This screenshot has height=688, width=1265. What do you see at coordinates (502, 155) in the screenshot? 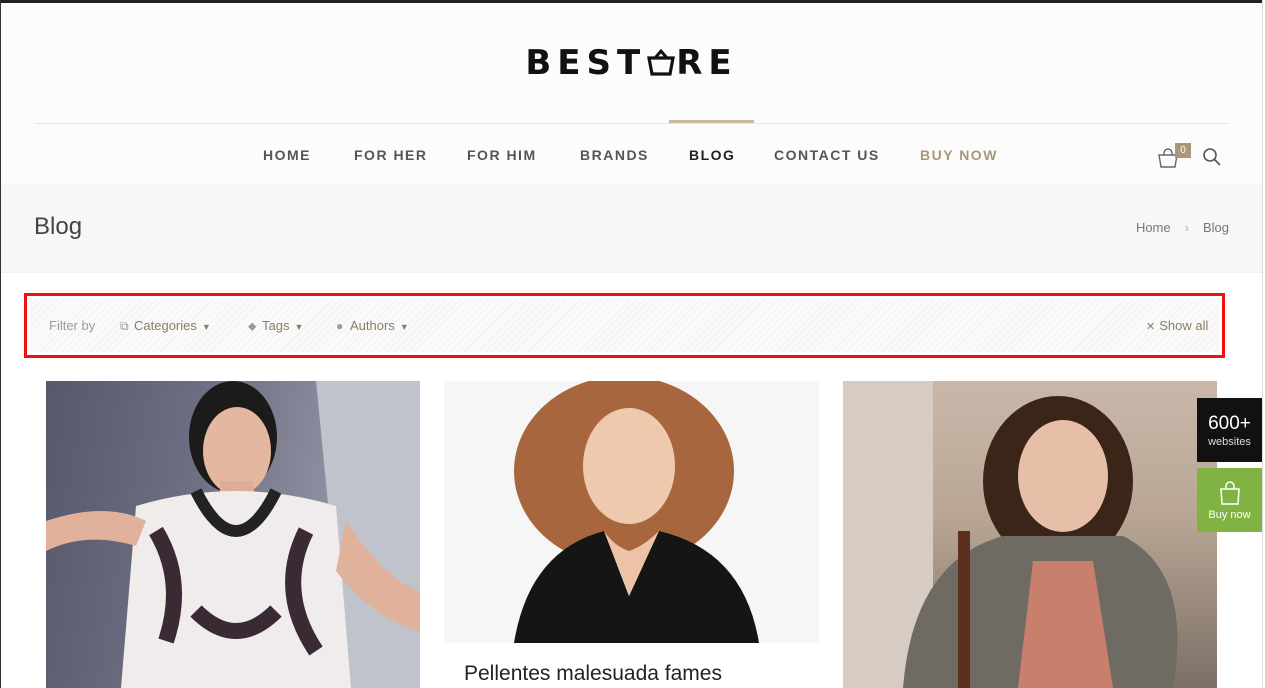
I see `nav-item-for-him: FOR HIM` at bounding box center [502, 155].